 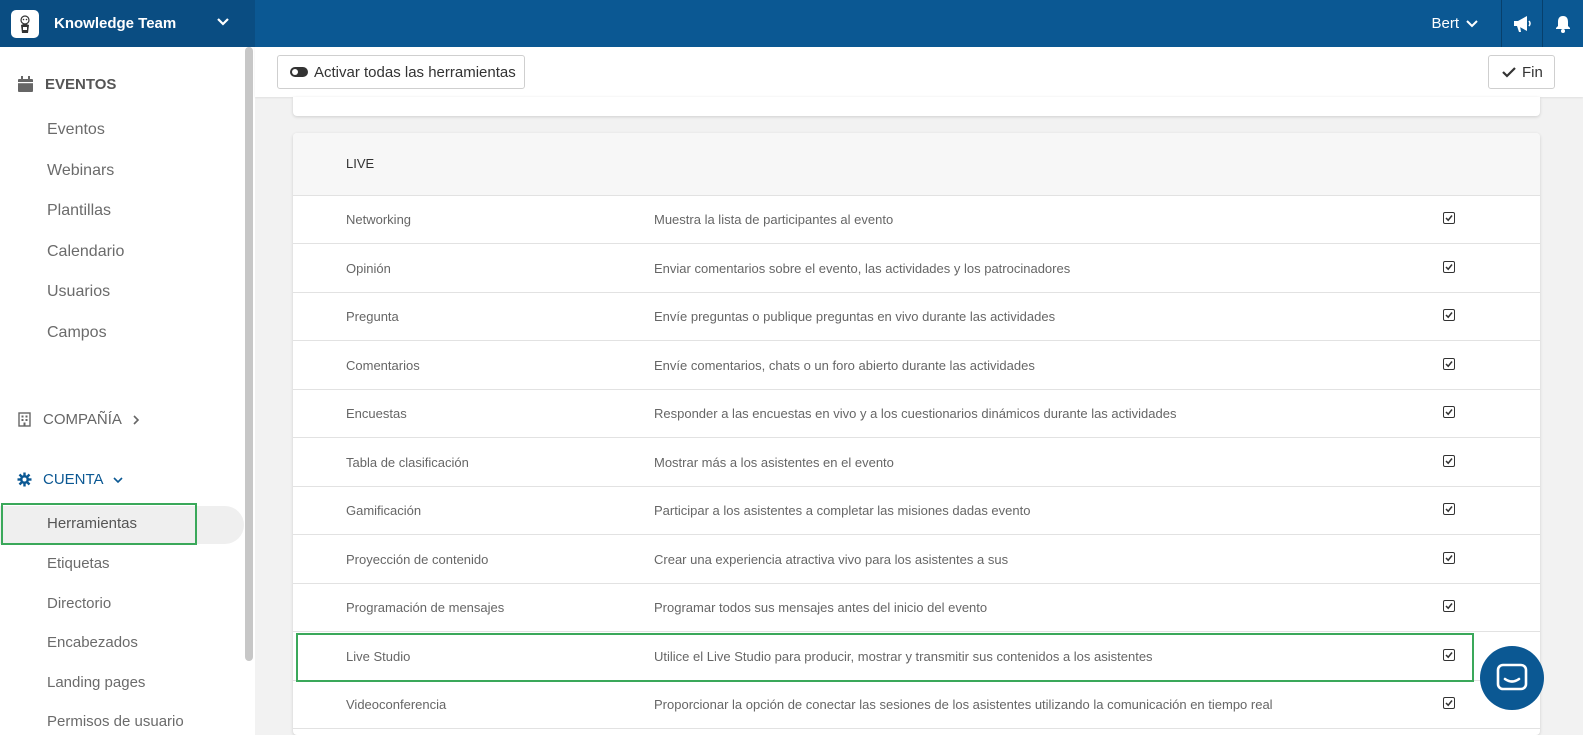 I want to click on tool-name: Gamificación, so click(x=384, y=510).